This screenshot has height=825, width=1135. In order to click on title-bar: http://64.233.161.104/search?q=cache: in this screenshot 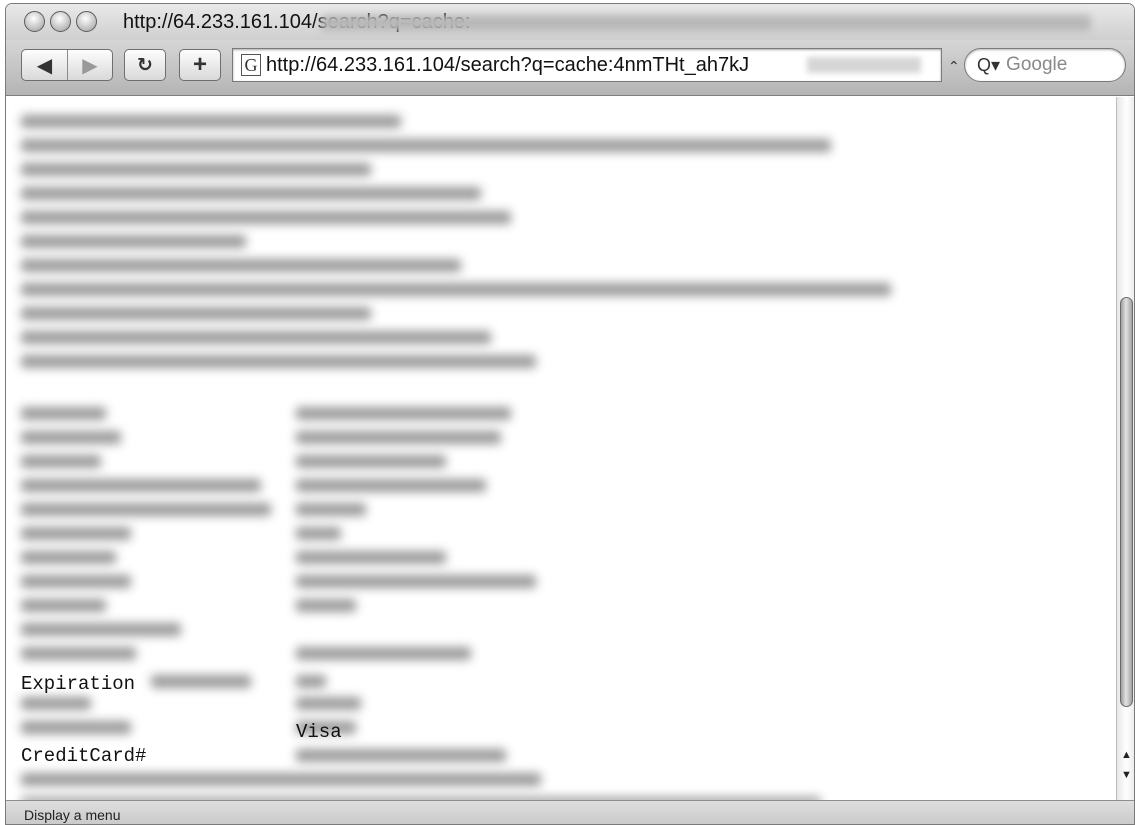, I will do `click(570, 22)`.